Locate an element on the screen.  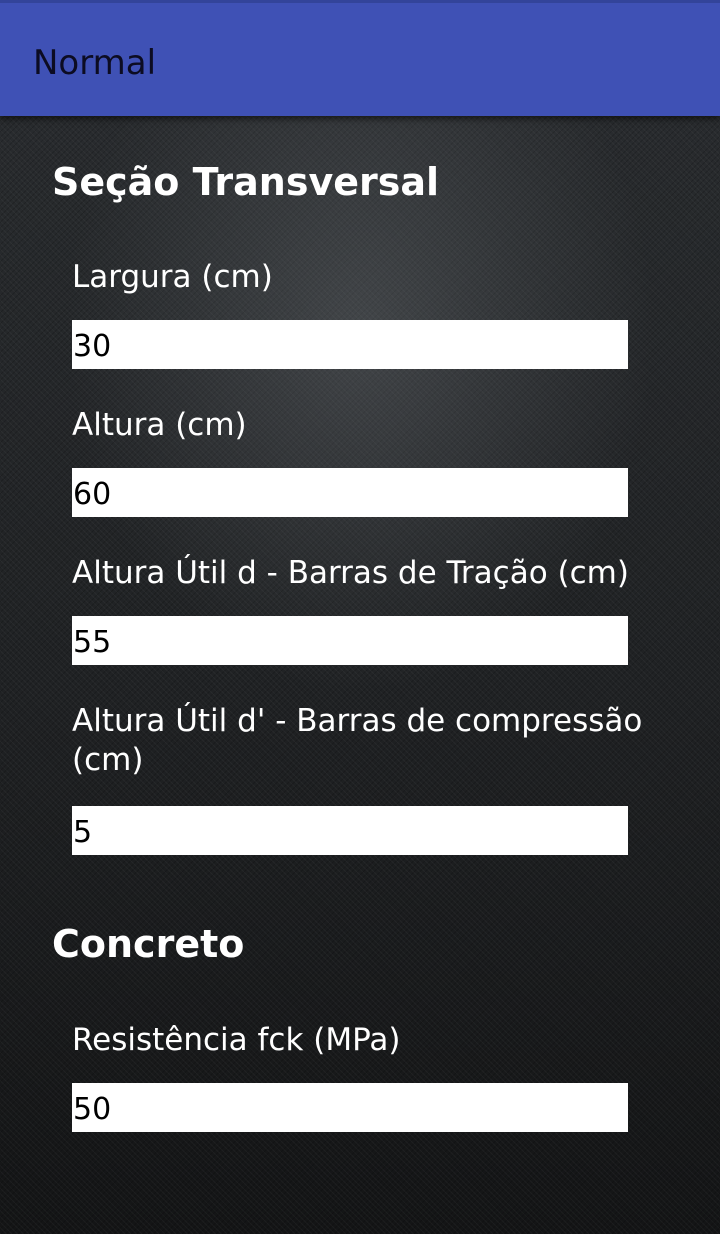
altura-util-d-prime-input is located at coordinates (350, 830).